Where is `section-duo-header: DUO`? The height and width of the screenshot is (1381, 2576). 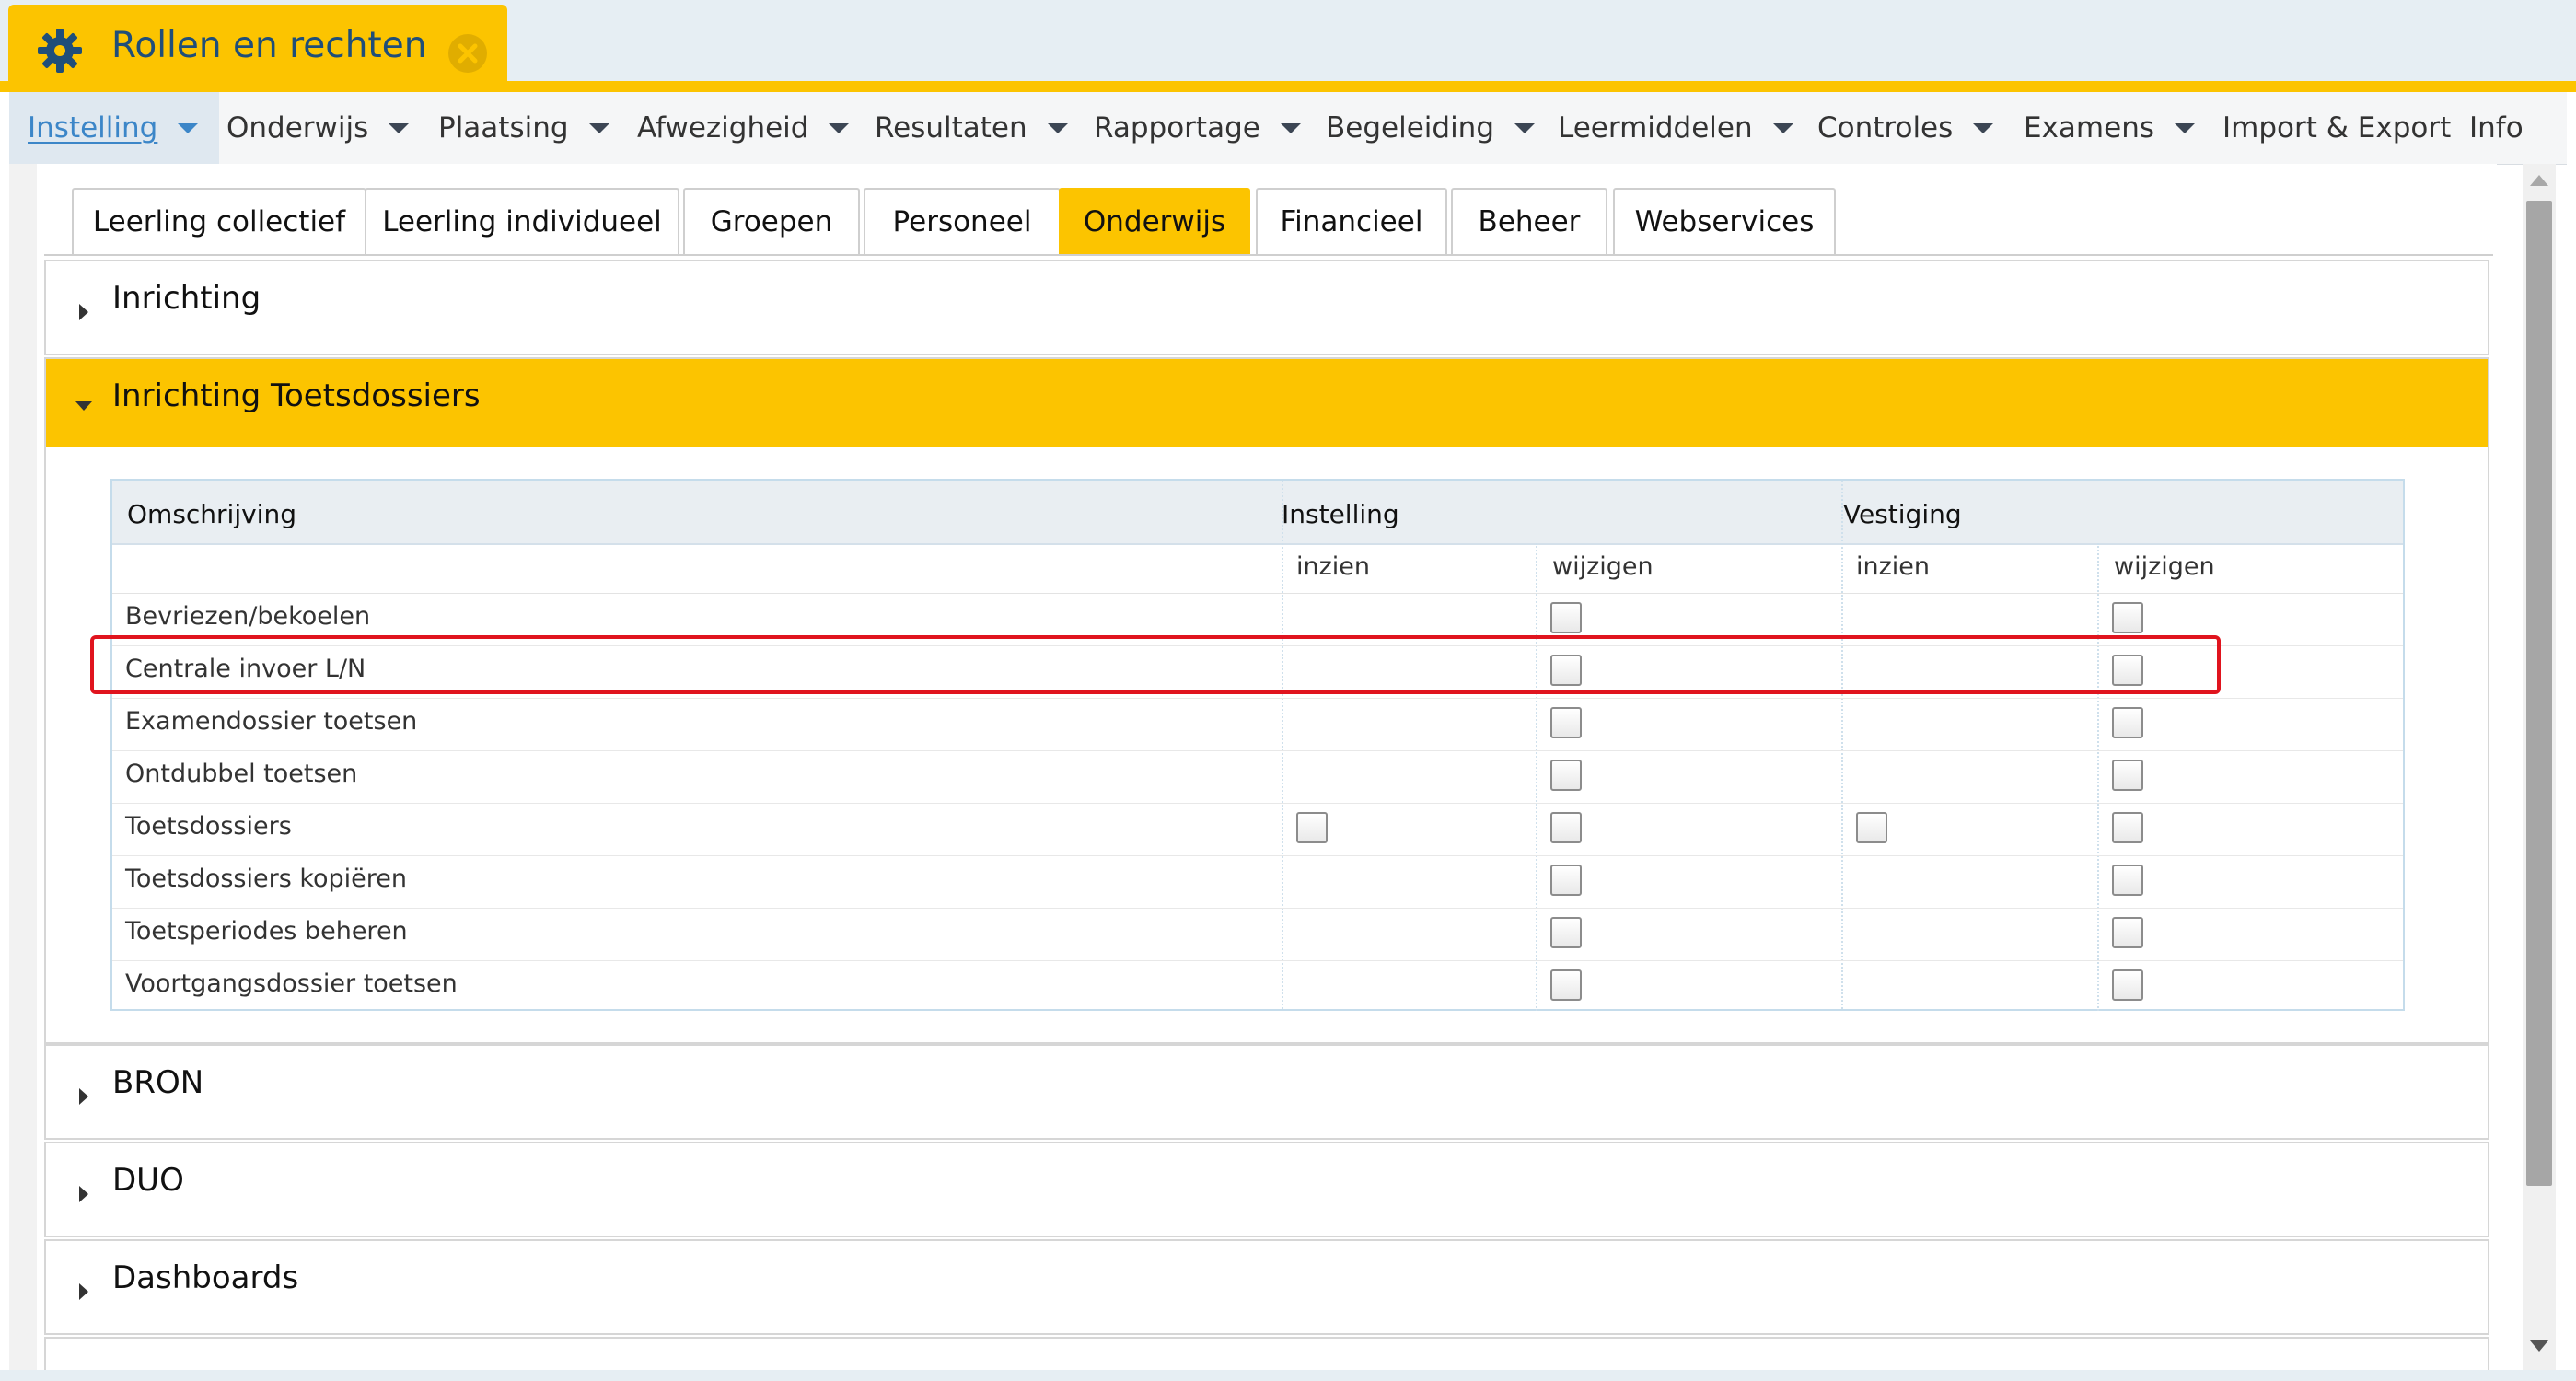 section-duo-header: DUO is located at coordinates (1267, 1189).